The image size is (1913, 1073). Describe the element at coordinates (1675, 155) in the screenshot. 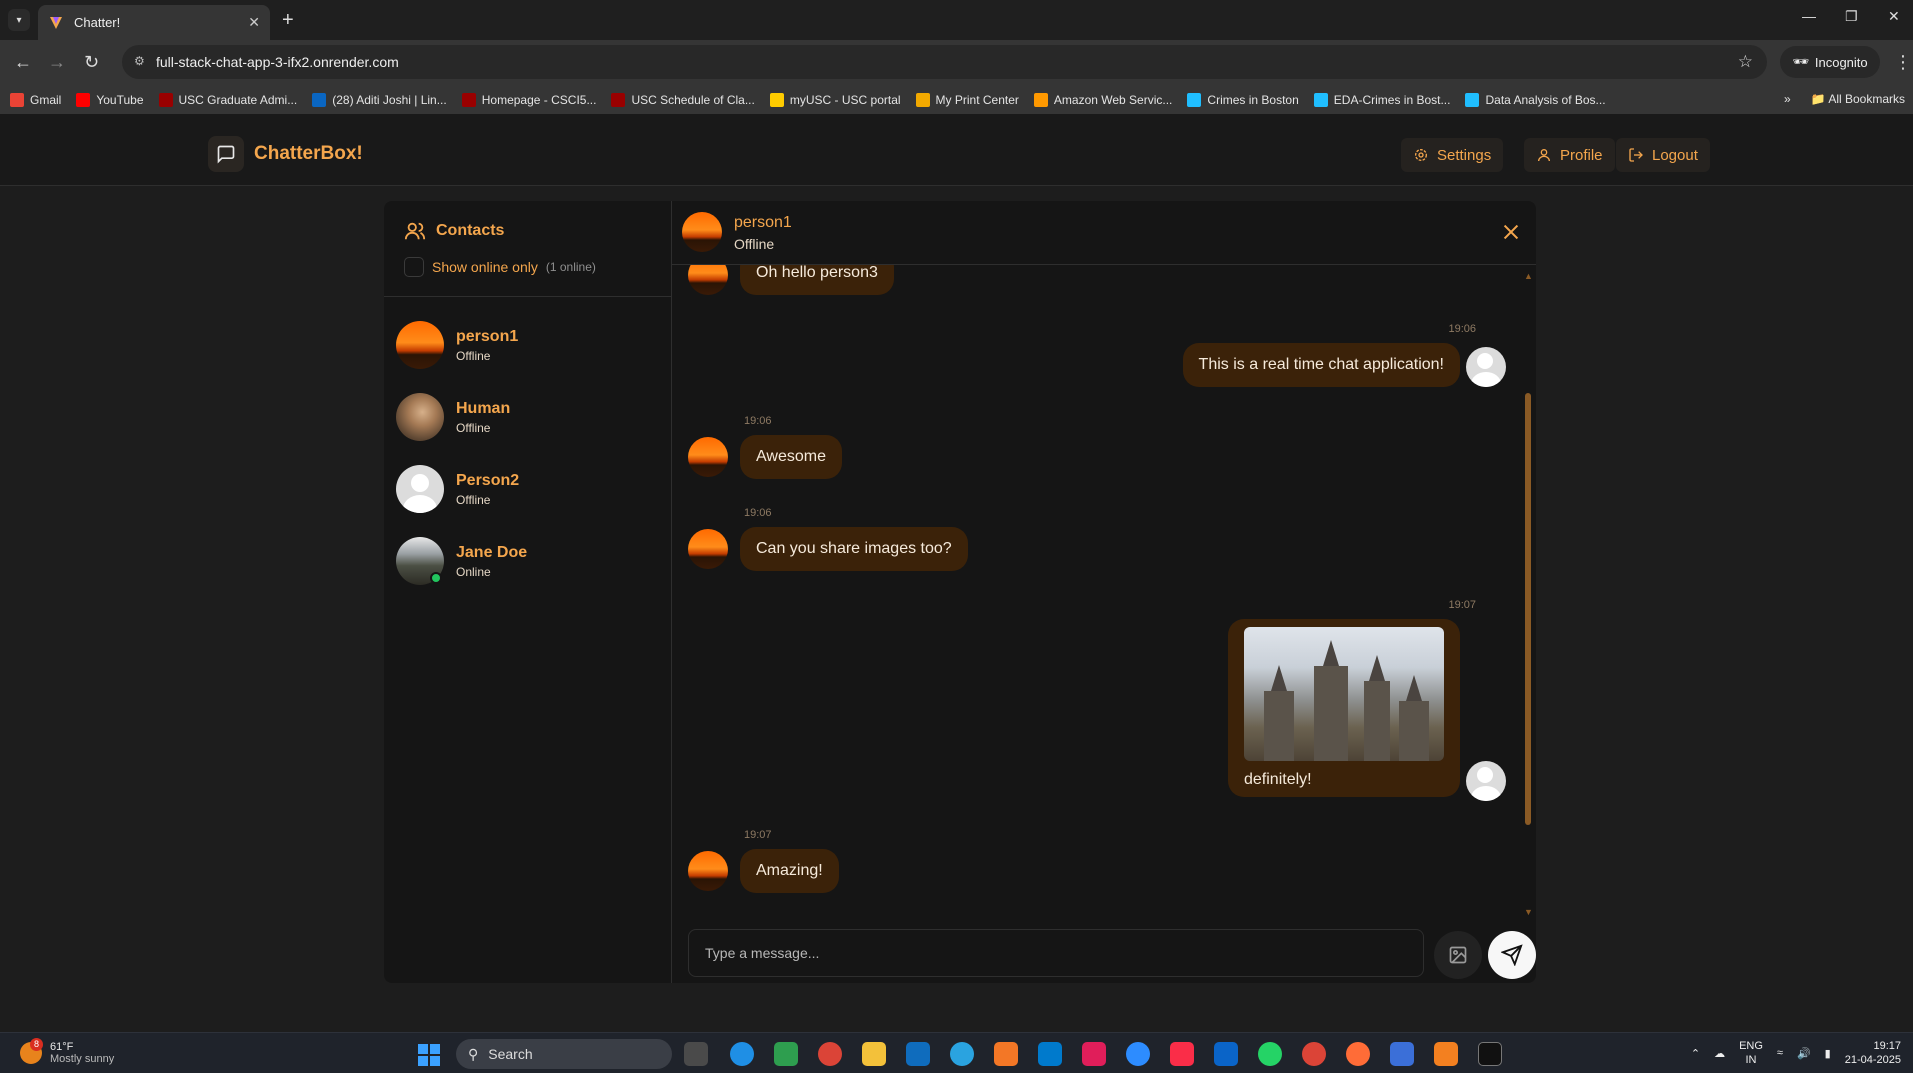

I see `logout-label: Logout` at that location.